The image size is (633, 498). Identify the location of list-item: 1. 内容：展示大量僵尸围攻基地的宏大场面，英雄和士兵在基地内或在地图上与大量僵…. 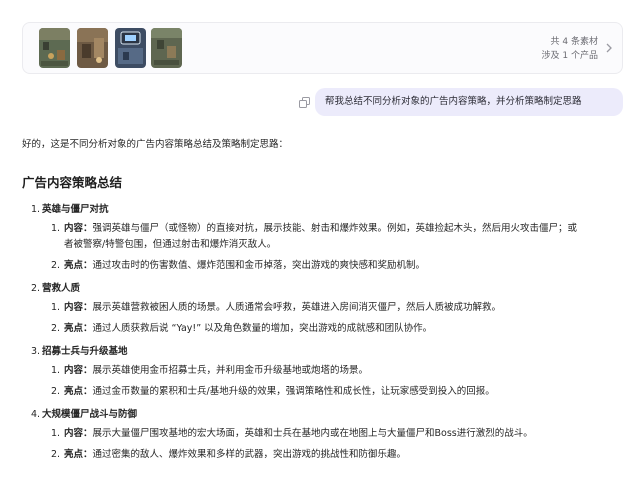
(313, 434).